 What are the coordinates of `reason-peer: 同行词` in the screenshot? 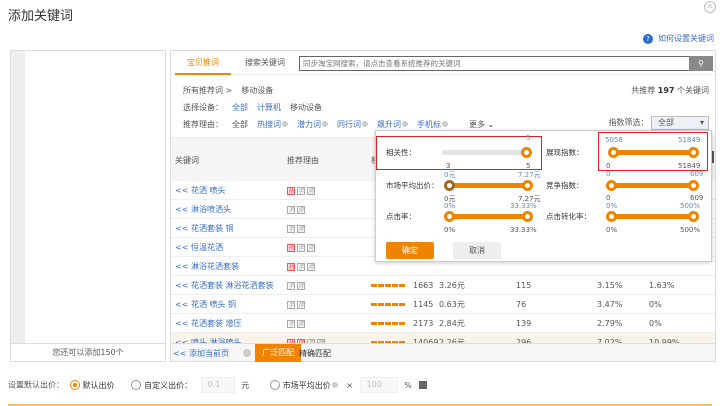 It's located at (352, 124).